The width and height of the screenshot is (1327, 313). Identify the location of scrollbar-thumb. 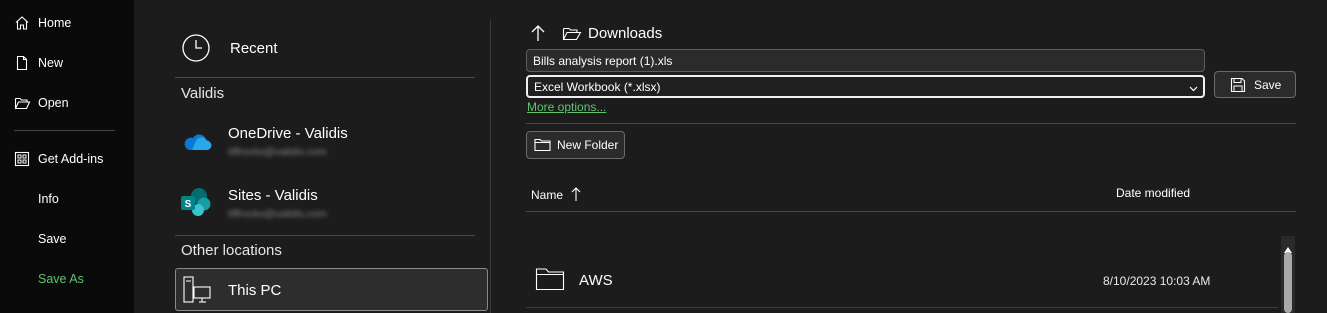
(1288, 282).